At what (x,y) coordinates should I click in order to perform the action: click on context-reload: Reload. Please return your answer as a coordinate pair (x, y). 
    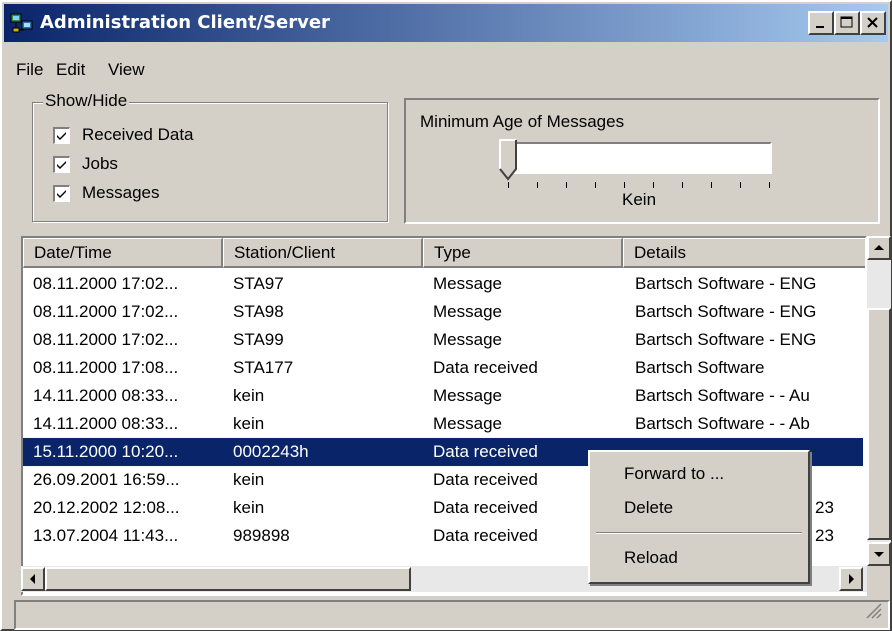
    Looking at the image, I should click on (651, 558).